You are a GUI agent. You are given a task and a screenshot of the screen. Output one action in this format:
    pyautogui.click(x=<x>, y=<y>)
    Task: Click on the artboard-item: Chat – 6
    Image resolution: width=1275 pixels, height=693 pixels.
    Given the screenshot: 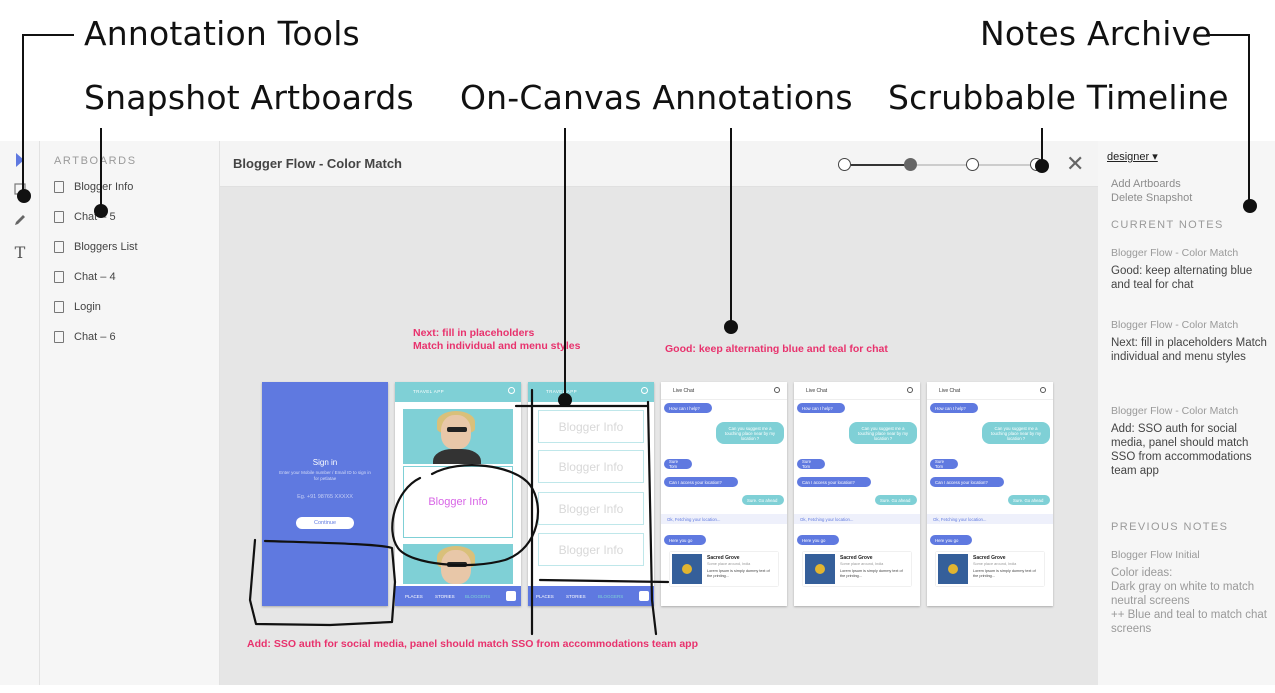 What is the action you would take?
    pyautogui.click(x=85, y=337)
    